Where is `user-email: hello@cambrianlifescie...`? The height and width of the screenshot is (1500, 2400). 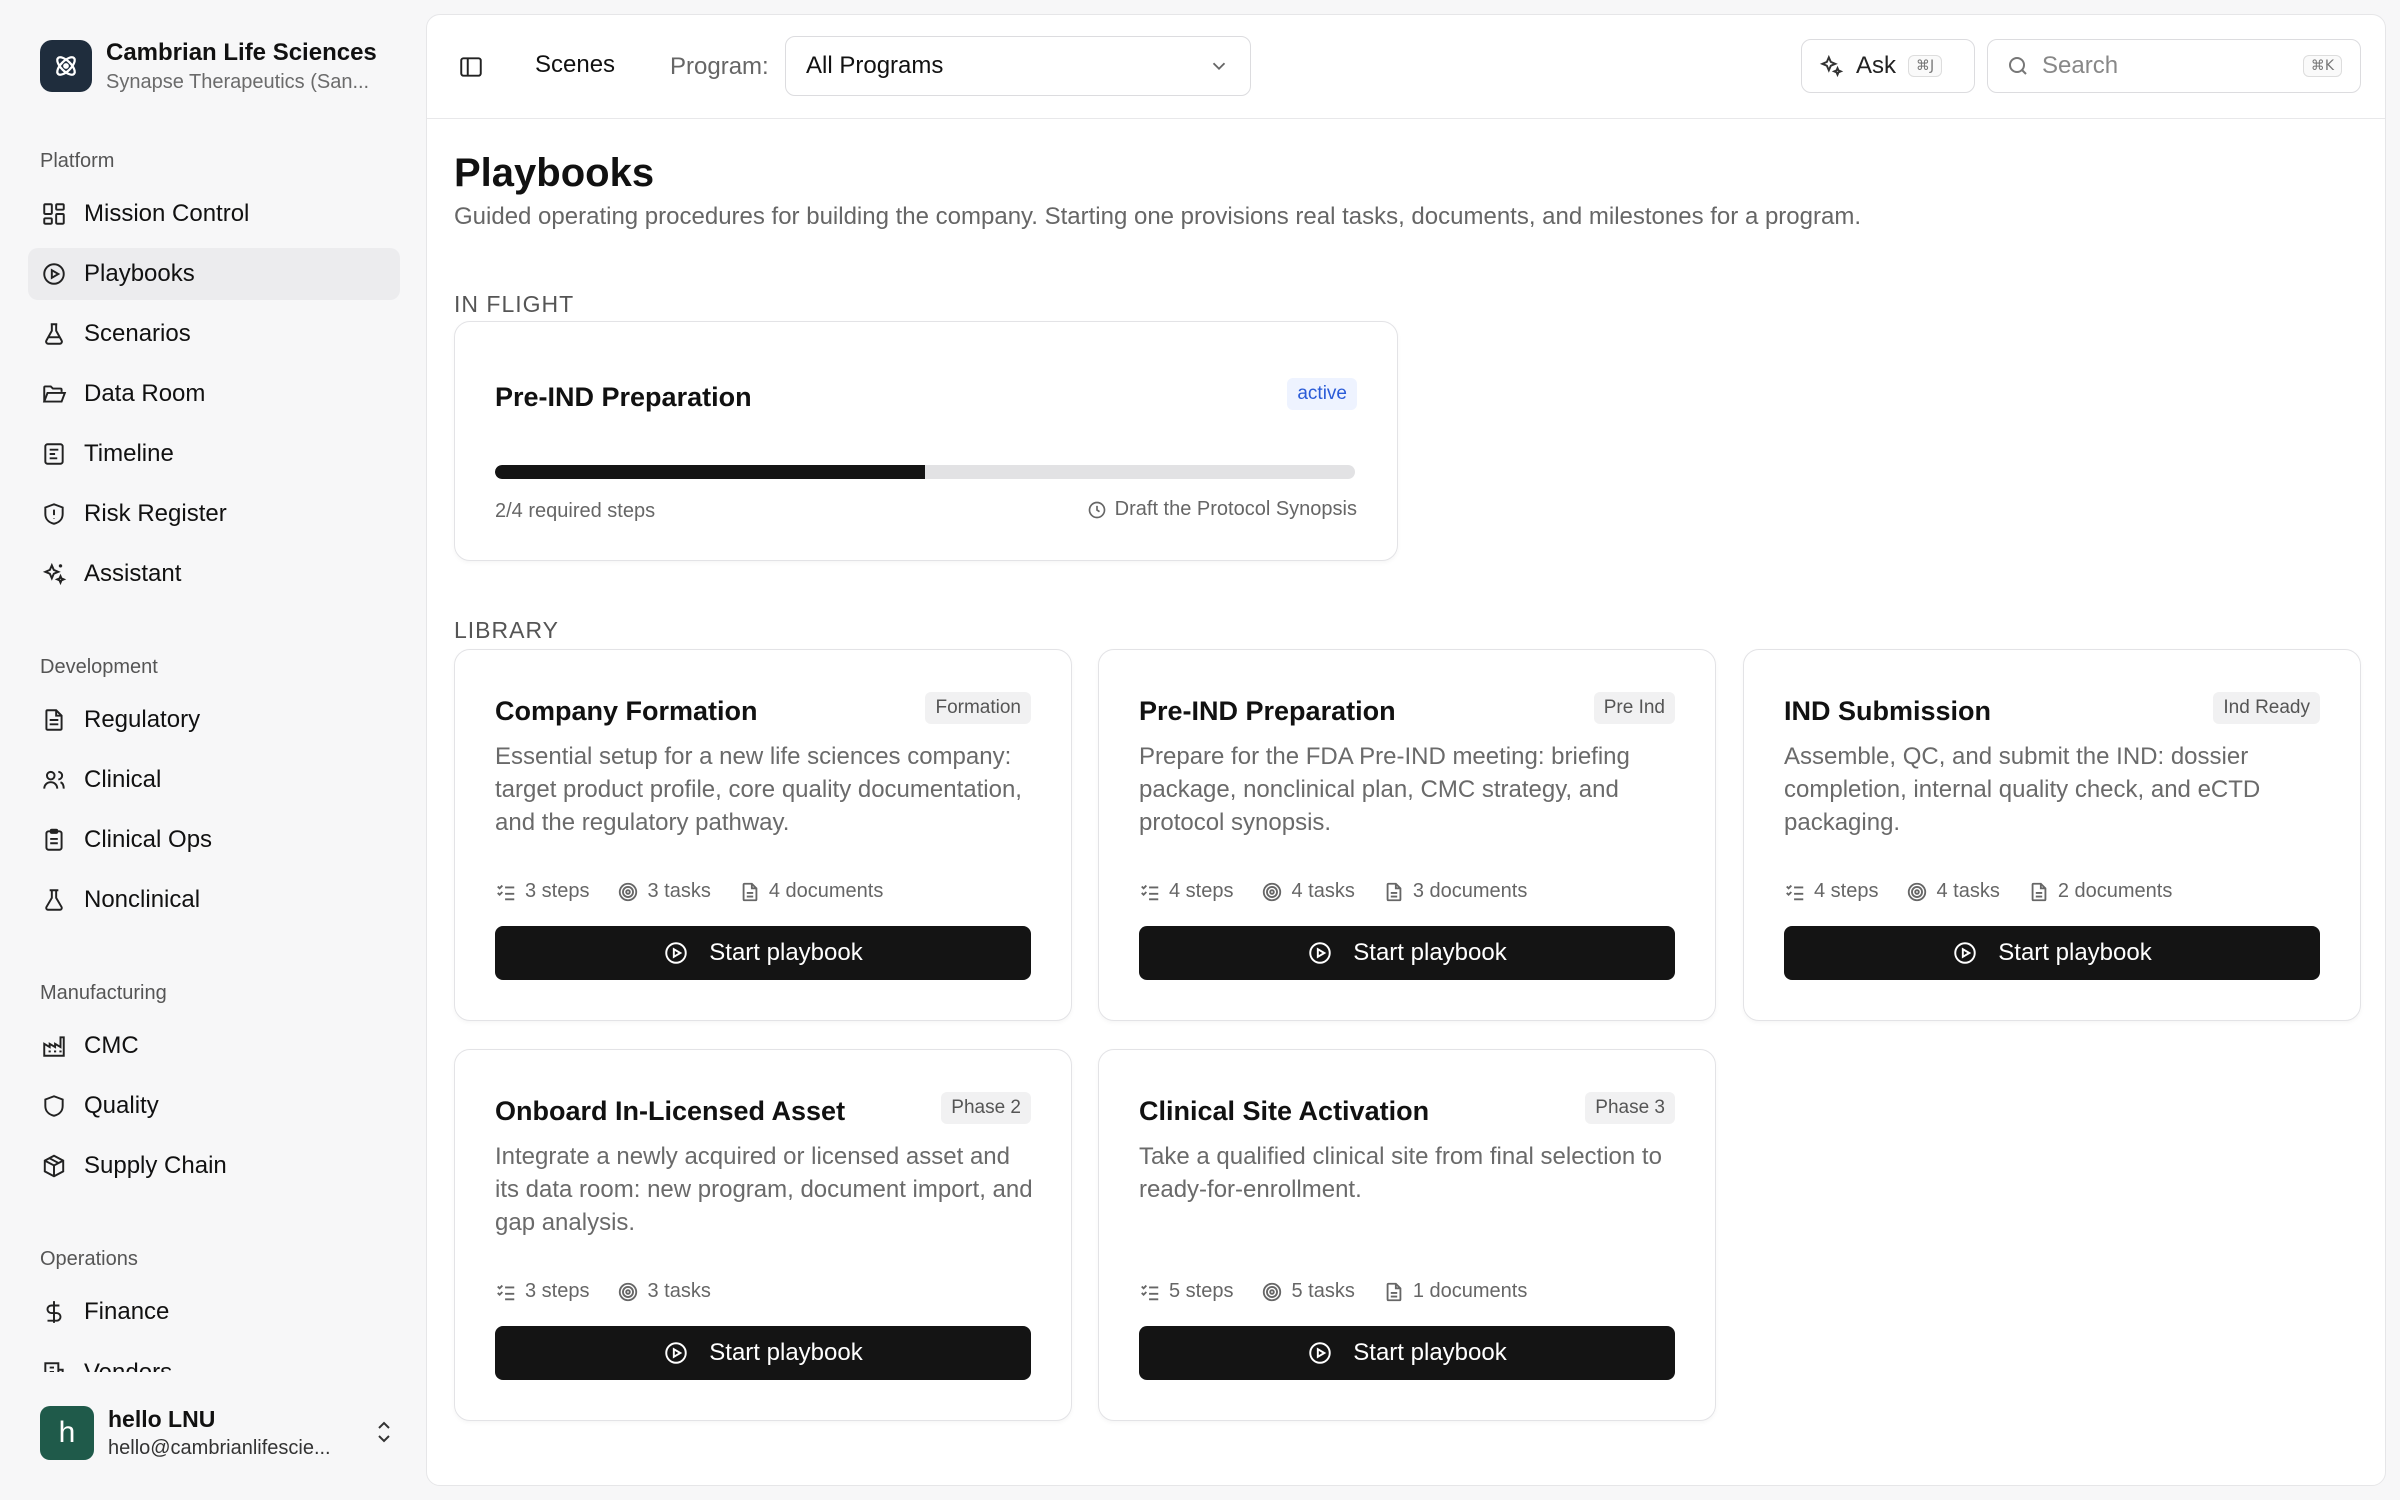
user-email: hello@cambrianlifescie... is located at coordinates (219, 1448).